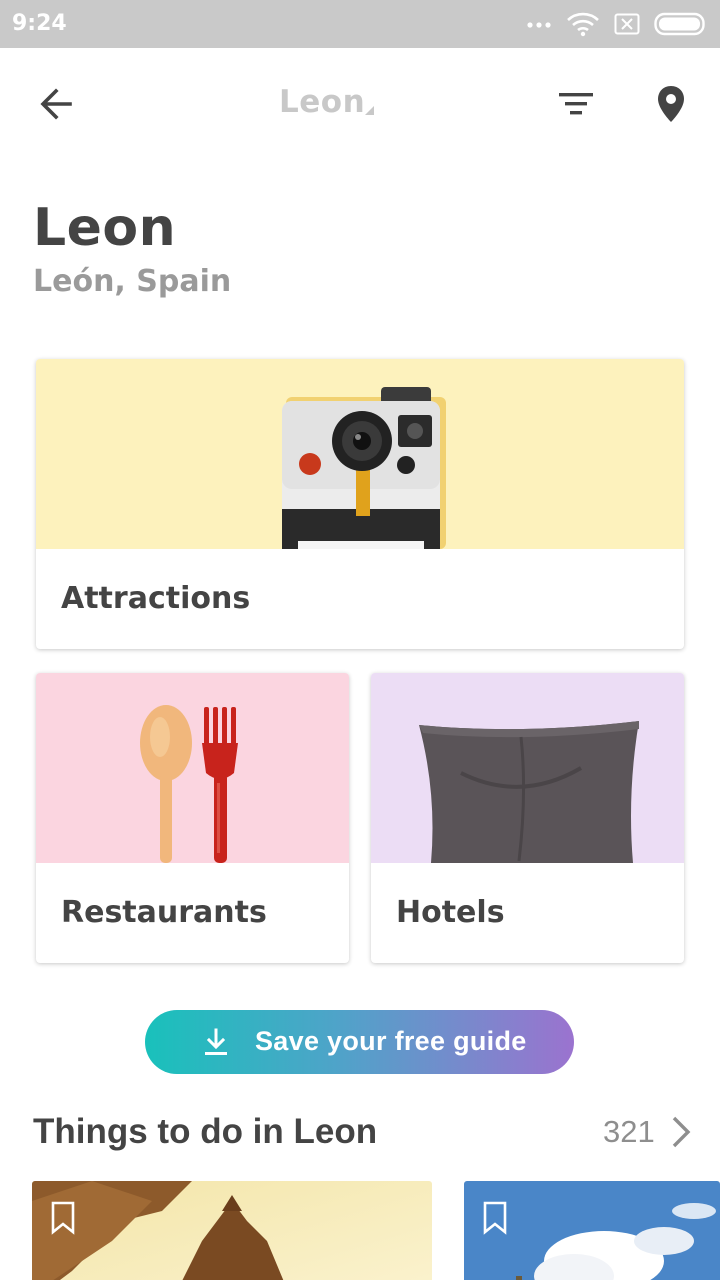 Image resolution: width=720 pixels, height=1280 pixels. I want to click on category-label: Attractions, so click(156, 598).